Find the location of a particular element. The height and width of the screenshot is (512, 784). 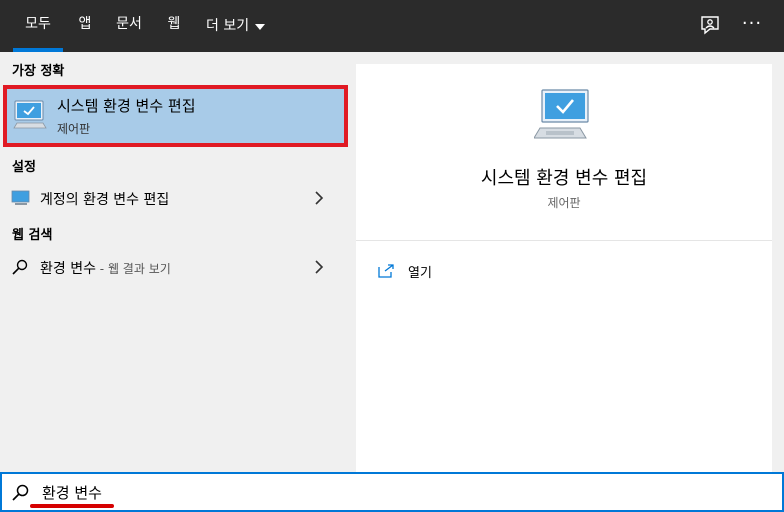

tab-documents: 문서 is located at coordinates (129, 26).